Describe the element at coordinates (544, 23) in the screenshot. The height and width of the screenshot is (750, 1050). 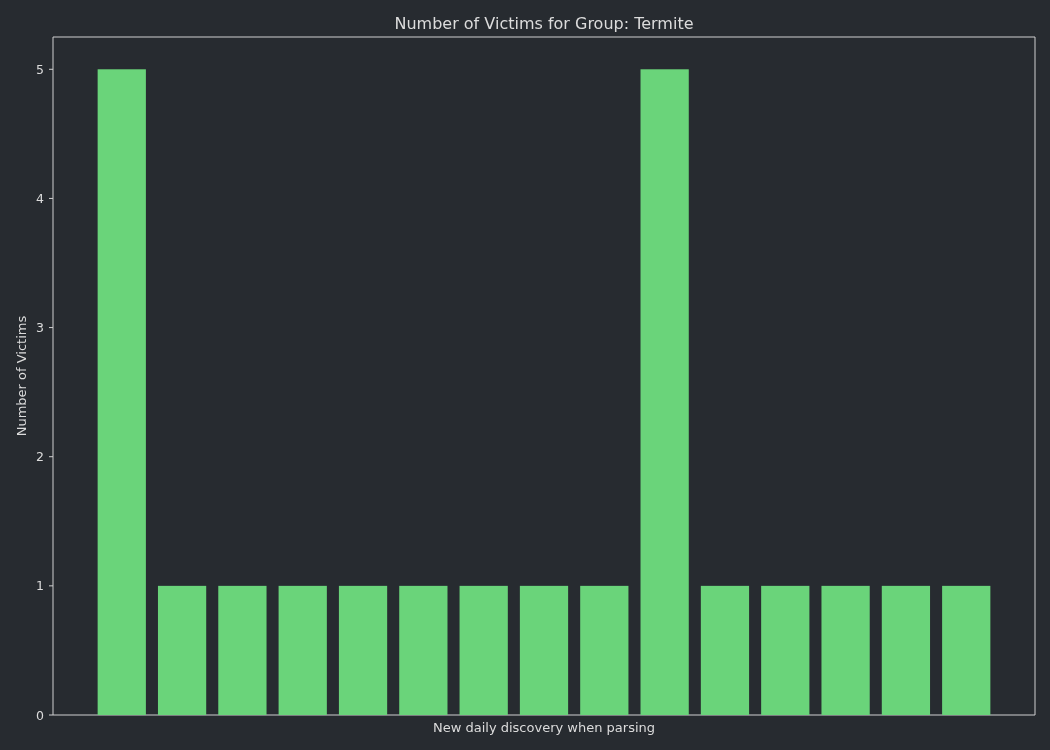
I see `chart-title: Number of Victims for Group: Termite` at that location.